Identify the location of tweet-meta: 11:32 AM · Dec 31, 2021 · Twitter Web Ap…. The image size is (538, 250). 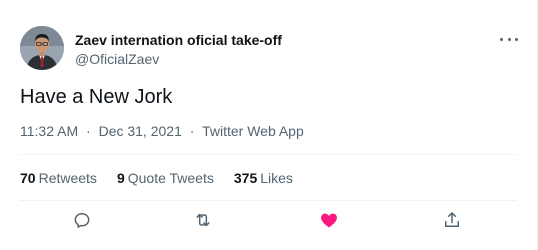
(162, 131).